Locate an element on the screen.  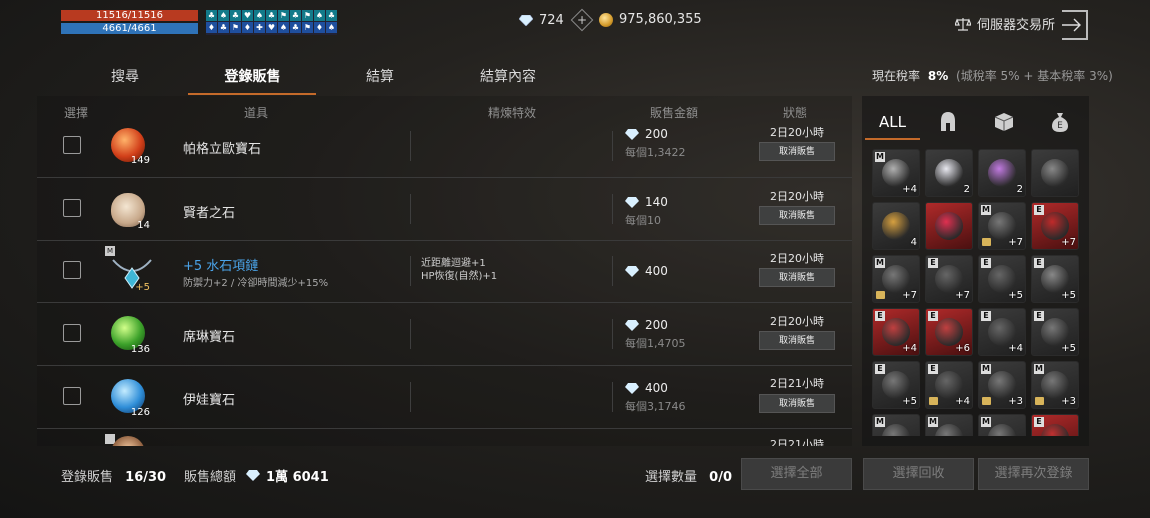
table-row: 14 賢者之石 140 每個10 2日20小時 取消販售 is located at coordinates (444, 209).